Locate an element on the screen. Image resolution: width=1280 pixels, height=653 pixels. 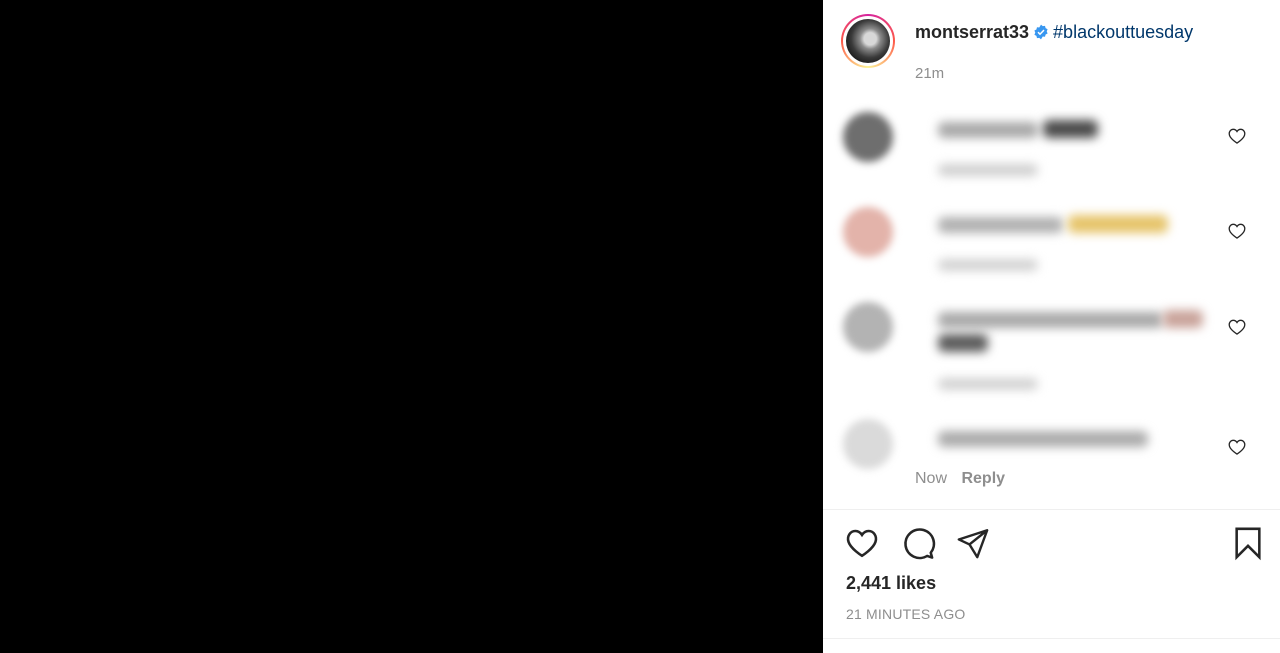
comment-timestamp: Now is located at coordinates (931, 478).